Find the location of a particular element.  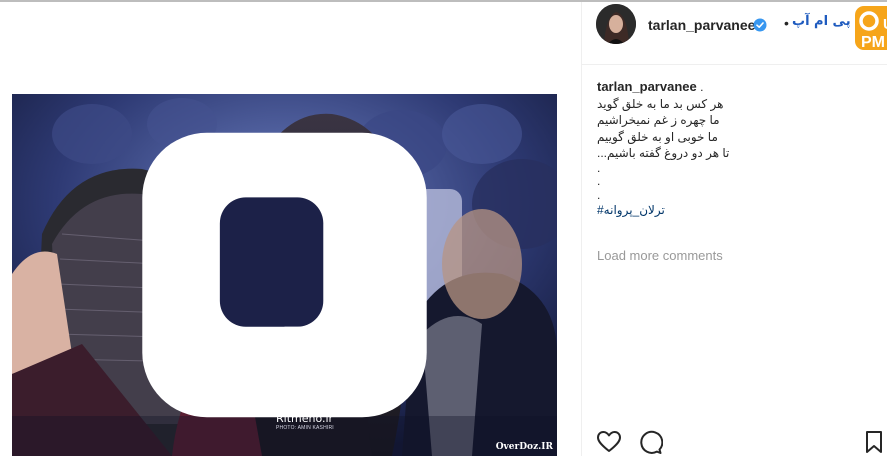

svg-text: PM is located at coordinates (873, 42).